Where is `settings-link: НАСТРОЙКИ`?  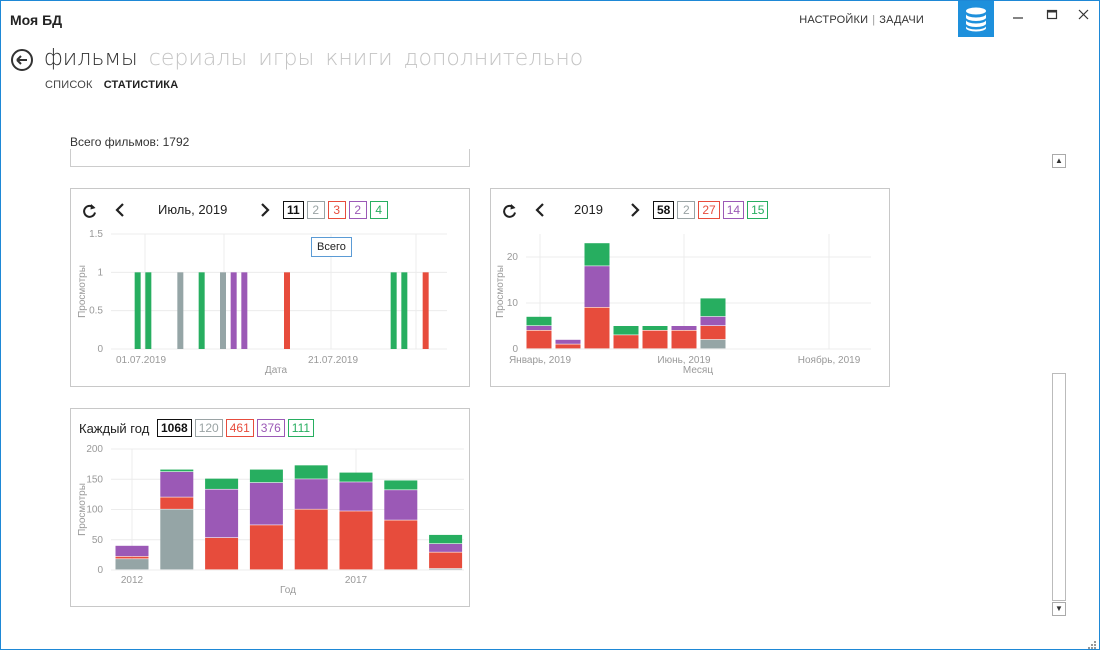
settings-link: НАСТРОЙКИ is located at coordinates (833, 20).